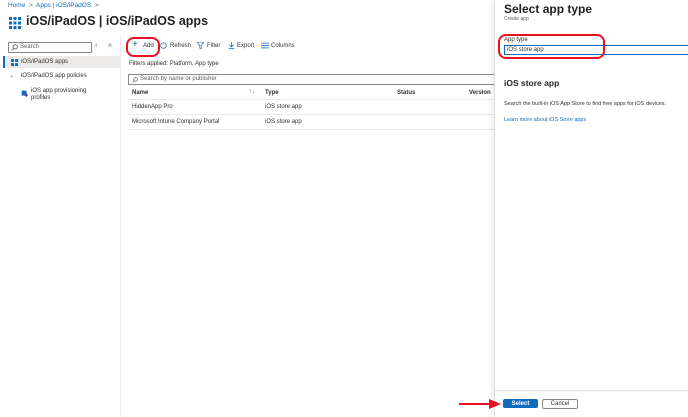 The width and height of the screenshot is (688, 417). Describe the element at coordinates (516, 19) in the screenshot. I see `panel-subtitle: Create app` at that location.